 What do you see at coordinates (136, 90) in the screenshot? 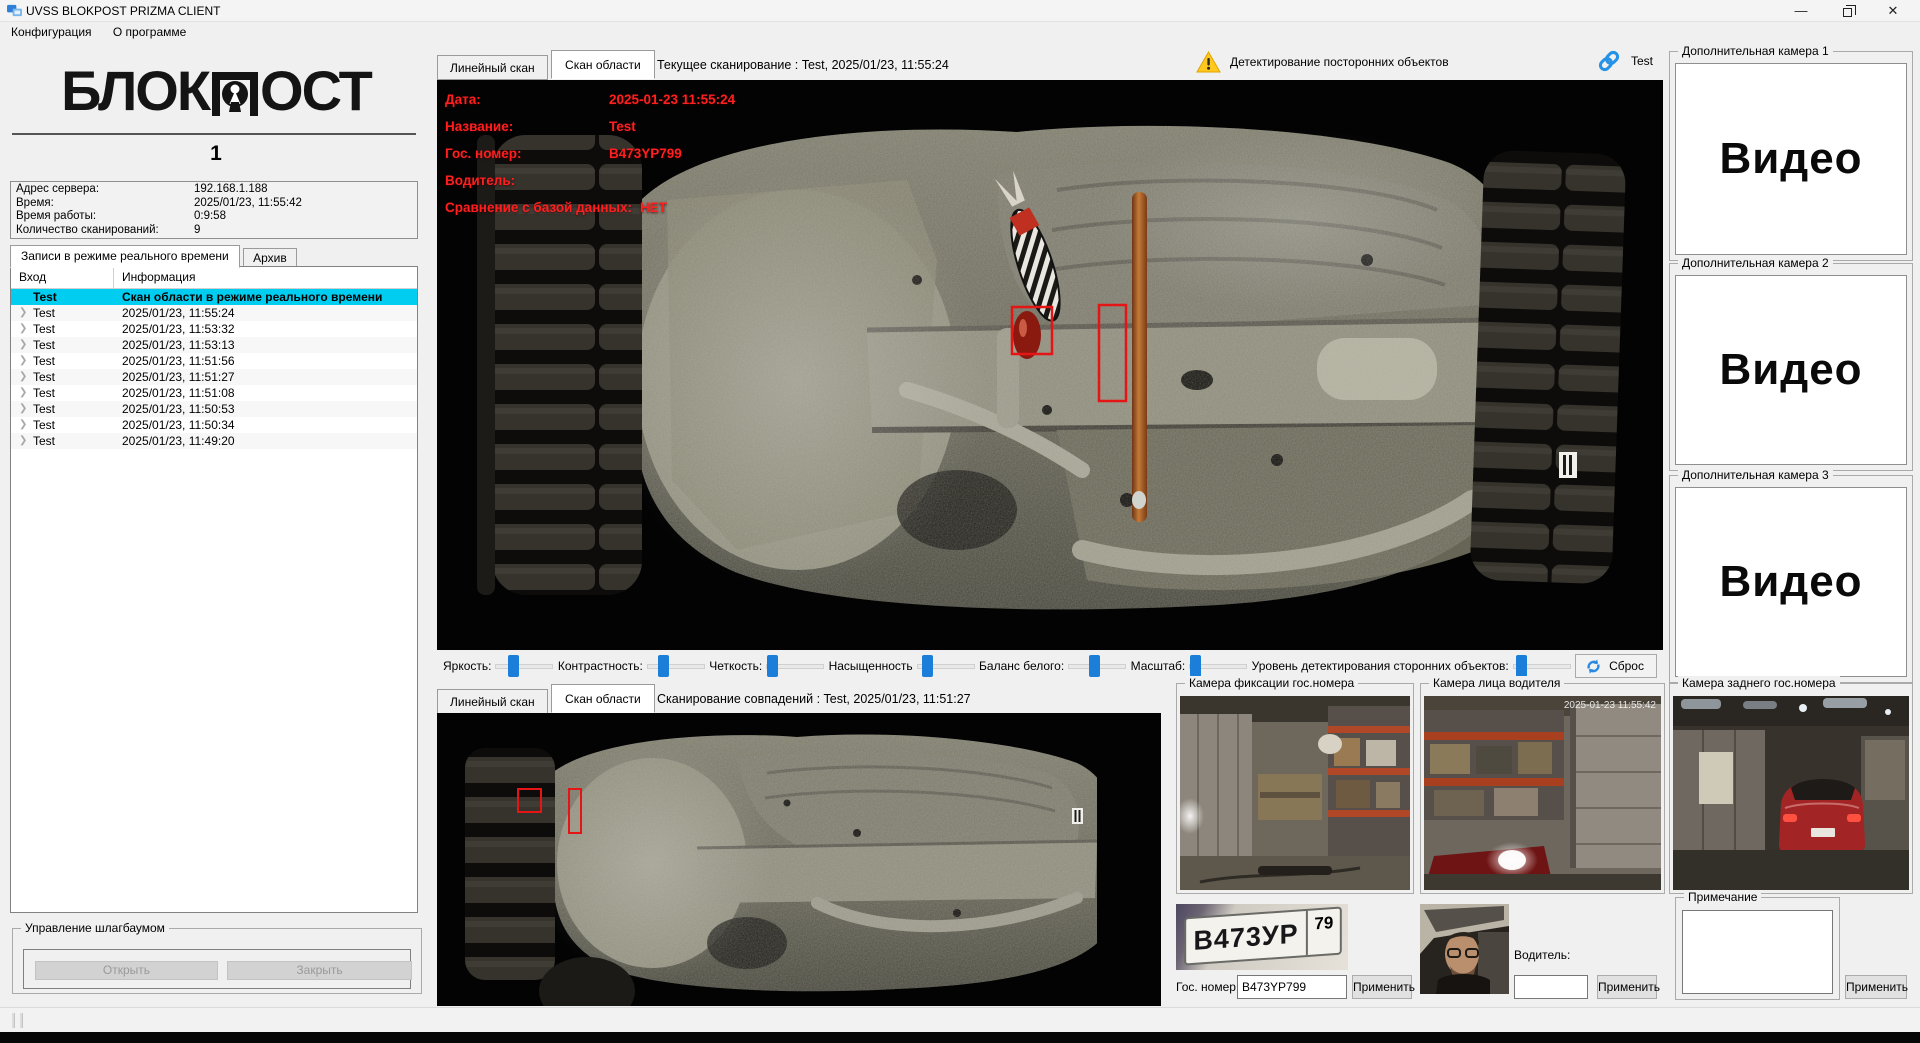
I see `logo-text-left: БЛОК` at bounding box center [136, 90].